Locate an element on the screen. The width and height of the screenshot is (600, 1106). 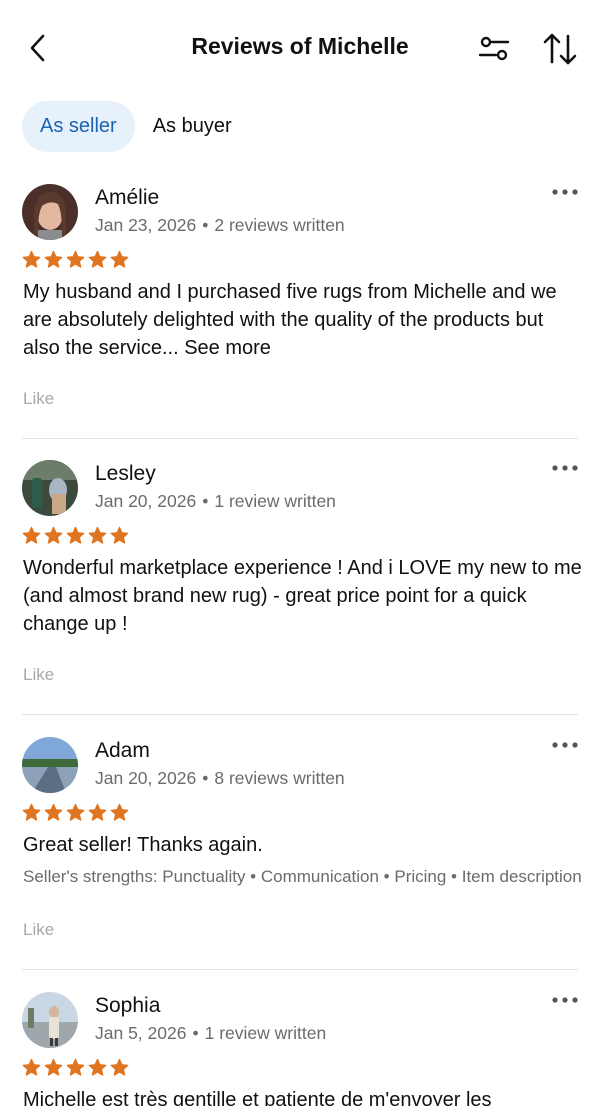
reviewer-name: Amélie is located at coordinates (127, 198).